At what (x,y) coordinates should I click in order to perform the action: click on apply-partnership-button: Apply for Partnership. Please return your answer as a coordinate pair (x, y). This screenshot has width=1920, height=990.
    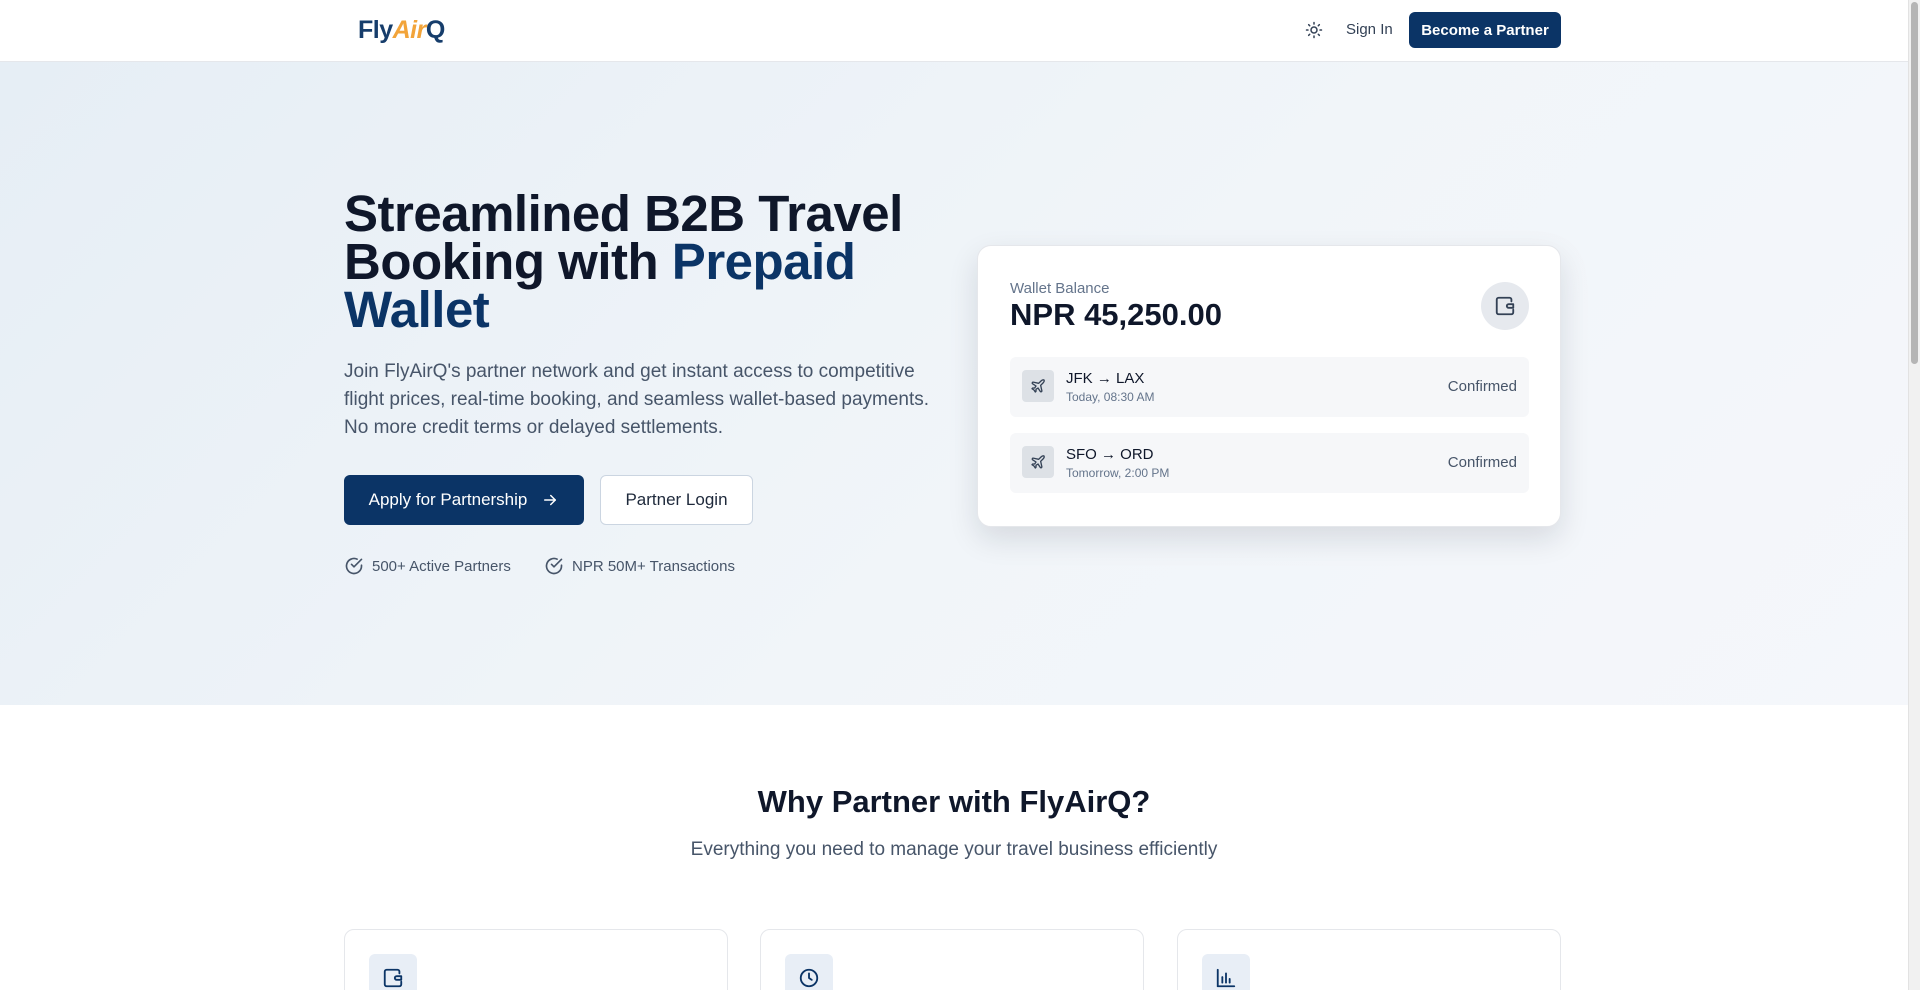
    Looking at the image, I should click on (464, 500).